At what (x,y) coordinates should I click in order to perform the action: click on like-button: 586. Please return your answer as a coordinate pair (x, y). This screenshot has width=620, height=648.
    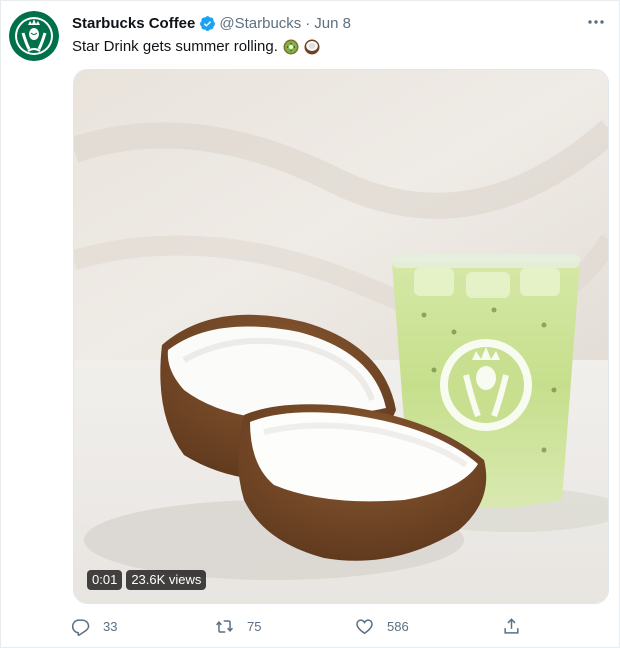
    Looking at the image, I should click on (382, 626).